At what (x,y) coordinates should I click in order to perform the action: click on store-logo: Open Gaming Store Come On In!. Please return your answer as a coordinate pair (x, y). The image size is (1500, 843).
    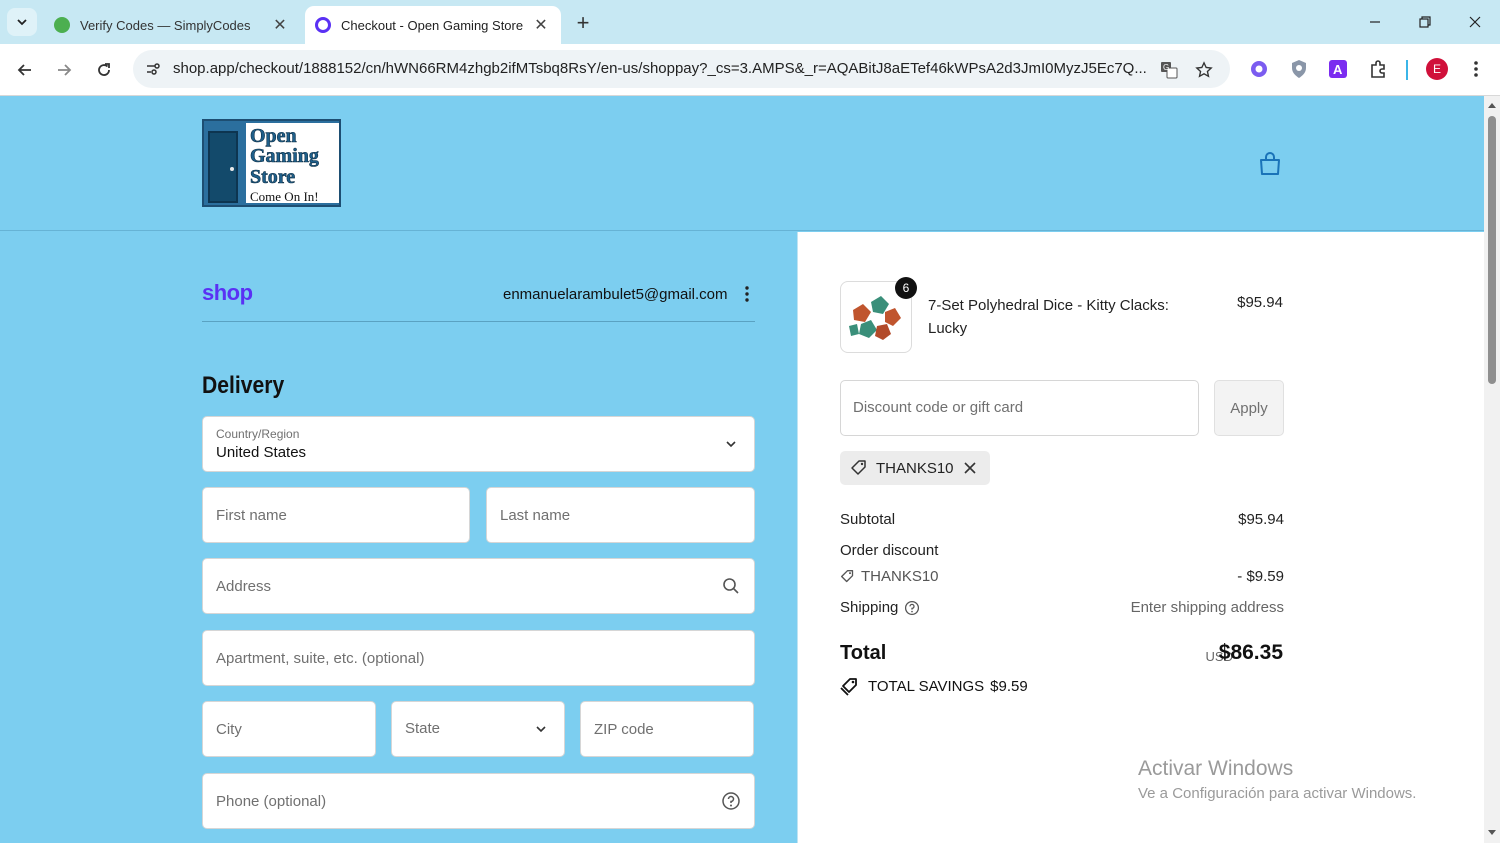
    Looking at the image, I should click on (271, 163).